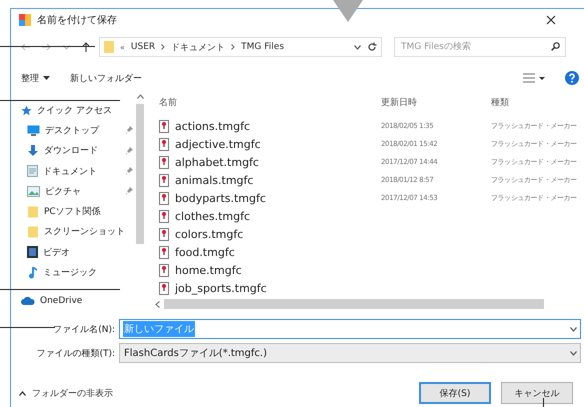 The height and width of the screenshot is (407, 584). What do you see at coordinates (77, 272) in the screenshot?
I see `sidebar-item: ミュージック` at bounding box center [77, 272].